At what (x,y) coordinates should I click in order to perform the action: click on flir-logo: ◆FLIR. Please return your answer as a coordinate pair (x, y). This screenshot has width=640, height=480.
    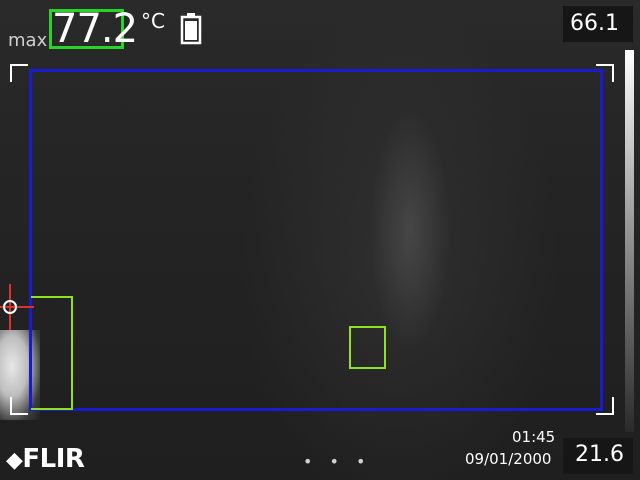
    Looking at the image, I should click on (45, 459).